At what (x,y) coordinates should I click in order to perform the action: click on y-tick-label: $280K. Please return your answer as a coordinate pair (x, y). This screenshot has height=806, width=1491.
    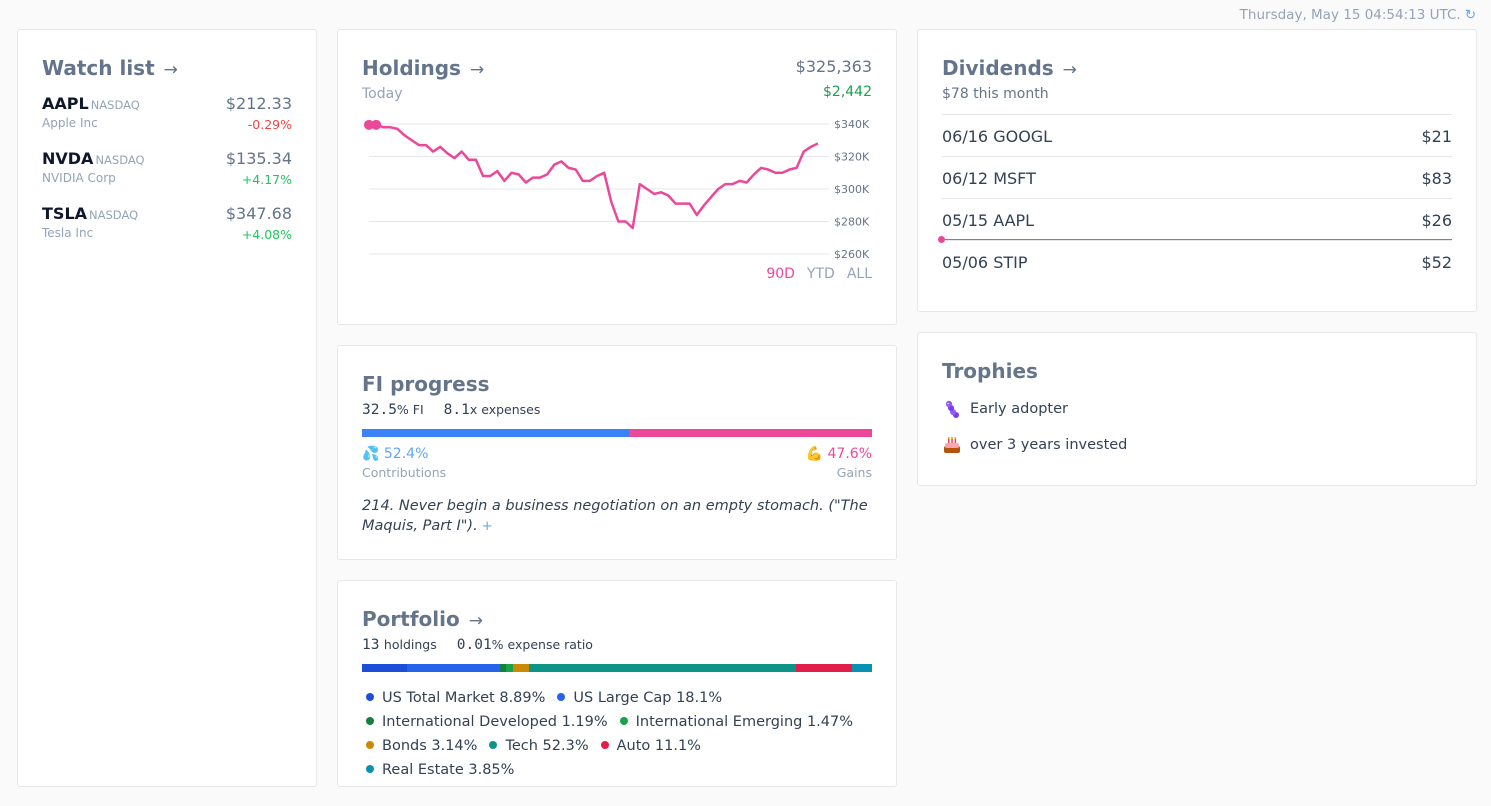
    Looking at the image, I should click on (852, 222).